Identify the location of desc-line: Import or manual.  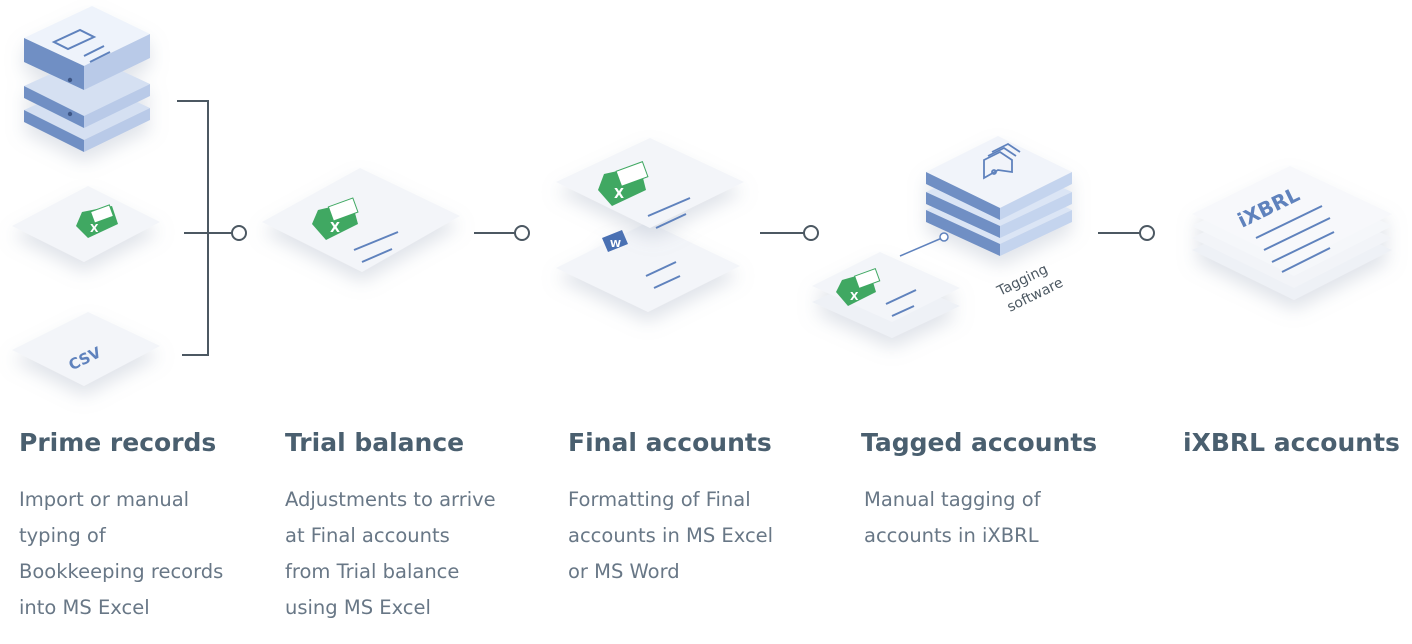
(104, 499).